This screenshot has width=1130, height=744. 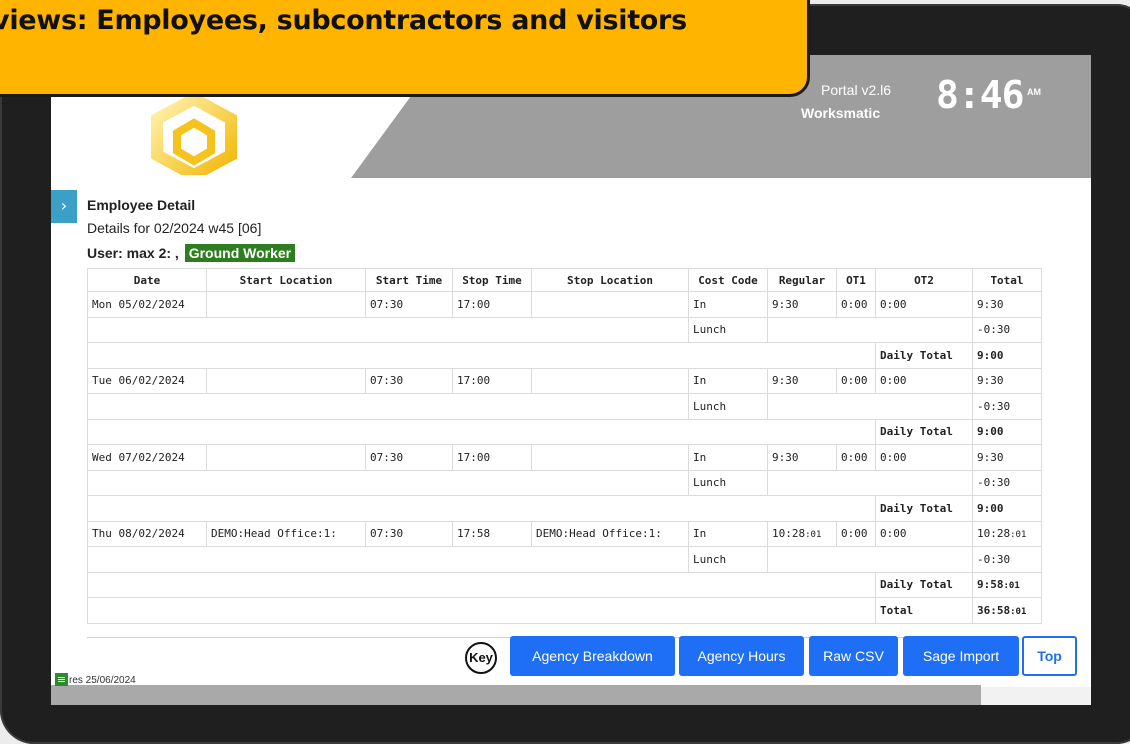 What do you see at coordinates (133, 253) in the screenshot?
I see `user-label: User: max 2: ,` at bounding box center [133, 253].